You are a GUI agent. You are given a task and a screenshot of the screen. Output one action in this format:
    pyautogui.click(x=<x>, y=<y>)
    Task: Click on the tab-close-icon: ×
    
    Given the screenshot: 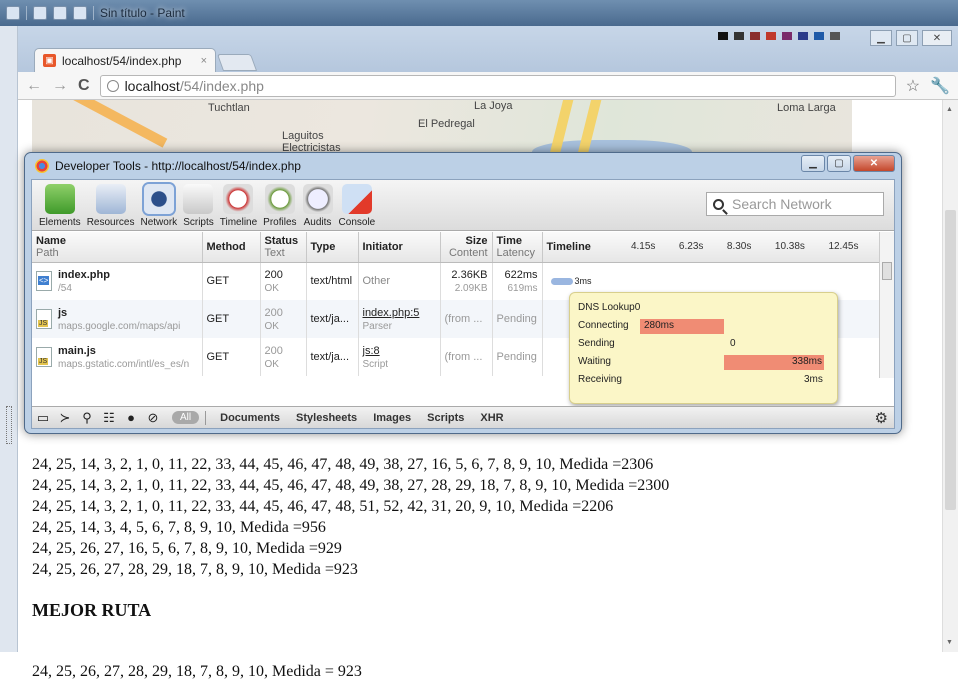 What is the action you would take?
    pyautogui.click(x=204, y=61)
    